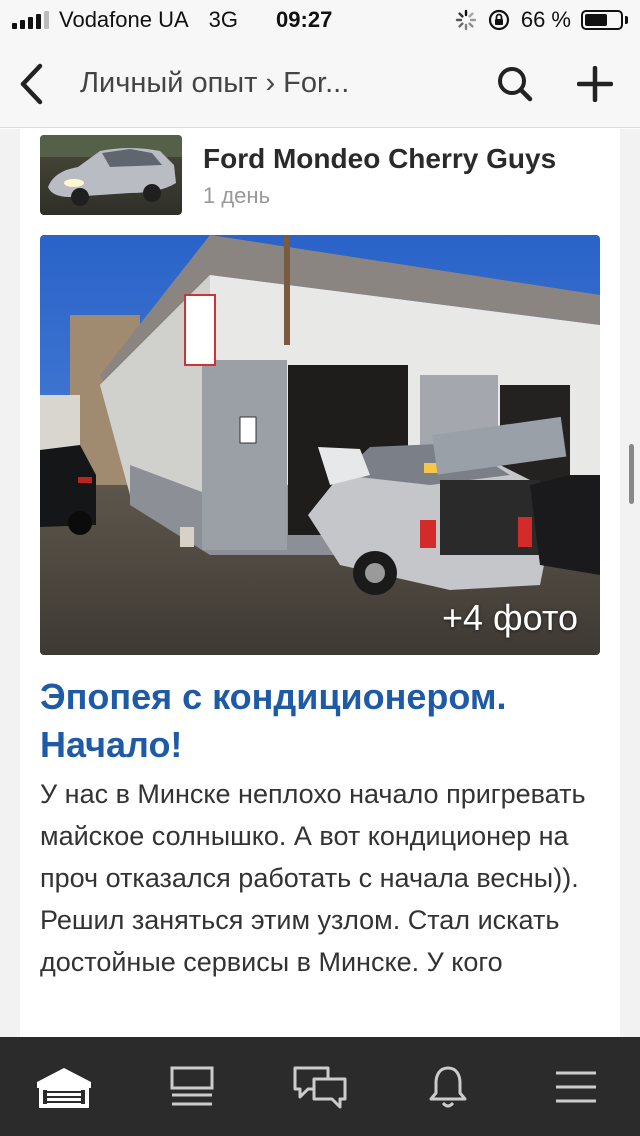 This screenshot has width=640, height=1136. What do you see at coordinates (498, 20) in the screenshot?
I see `orientation-lock-icon` at bounding box center [498, 20].